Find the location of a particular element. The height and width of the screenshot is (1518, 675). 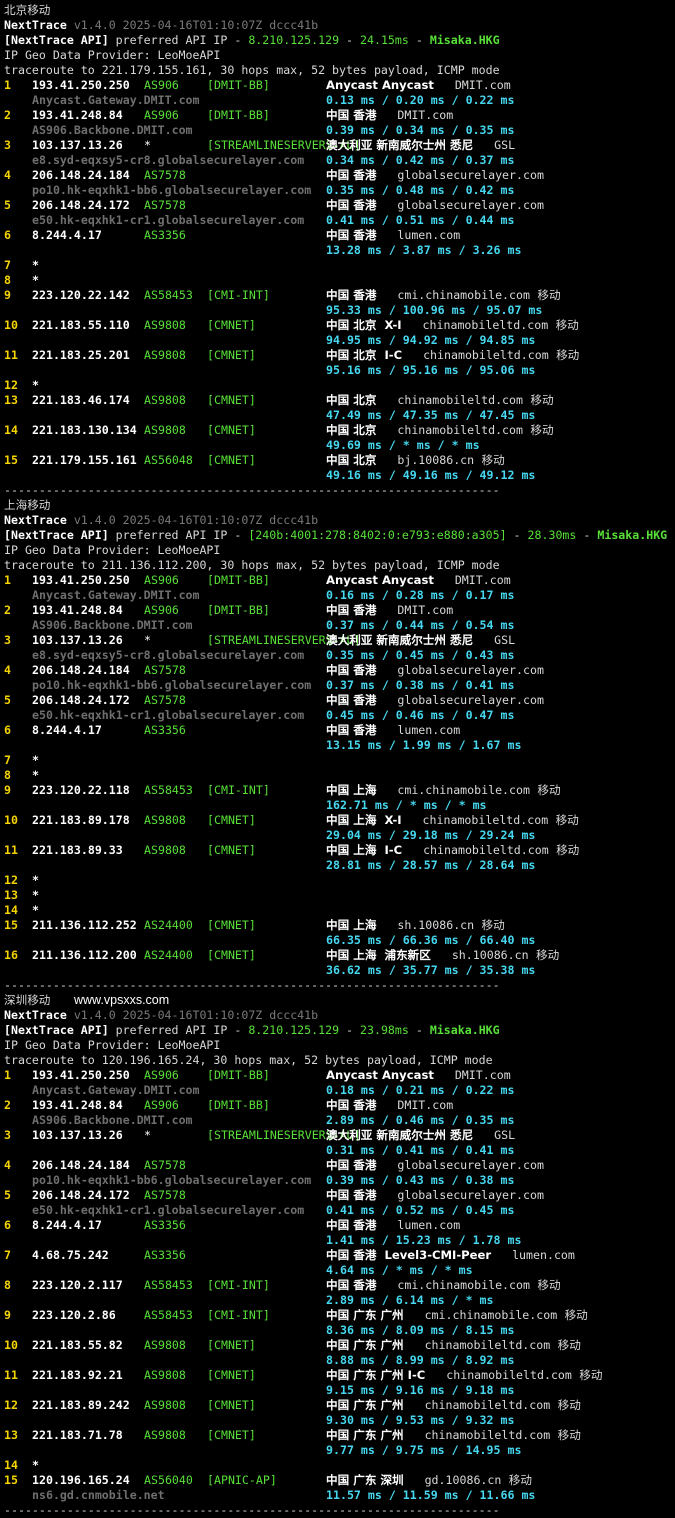

hop-ip: * is located at coordinates (35, 385).